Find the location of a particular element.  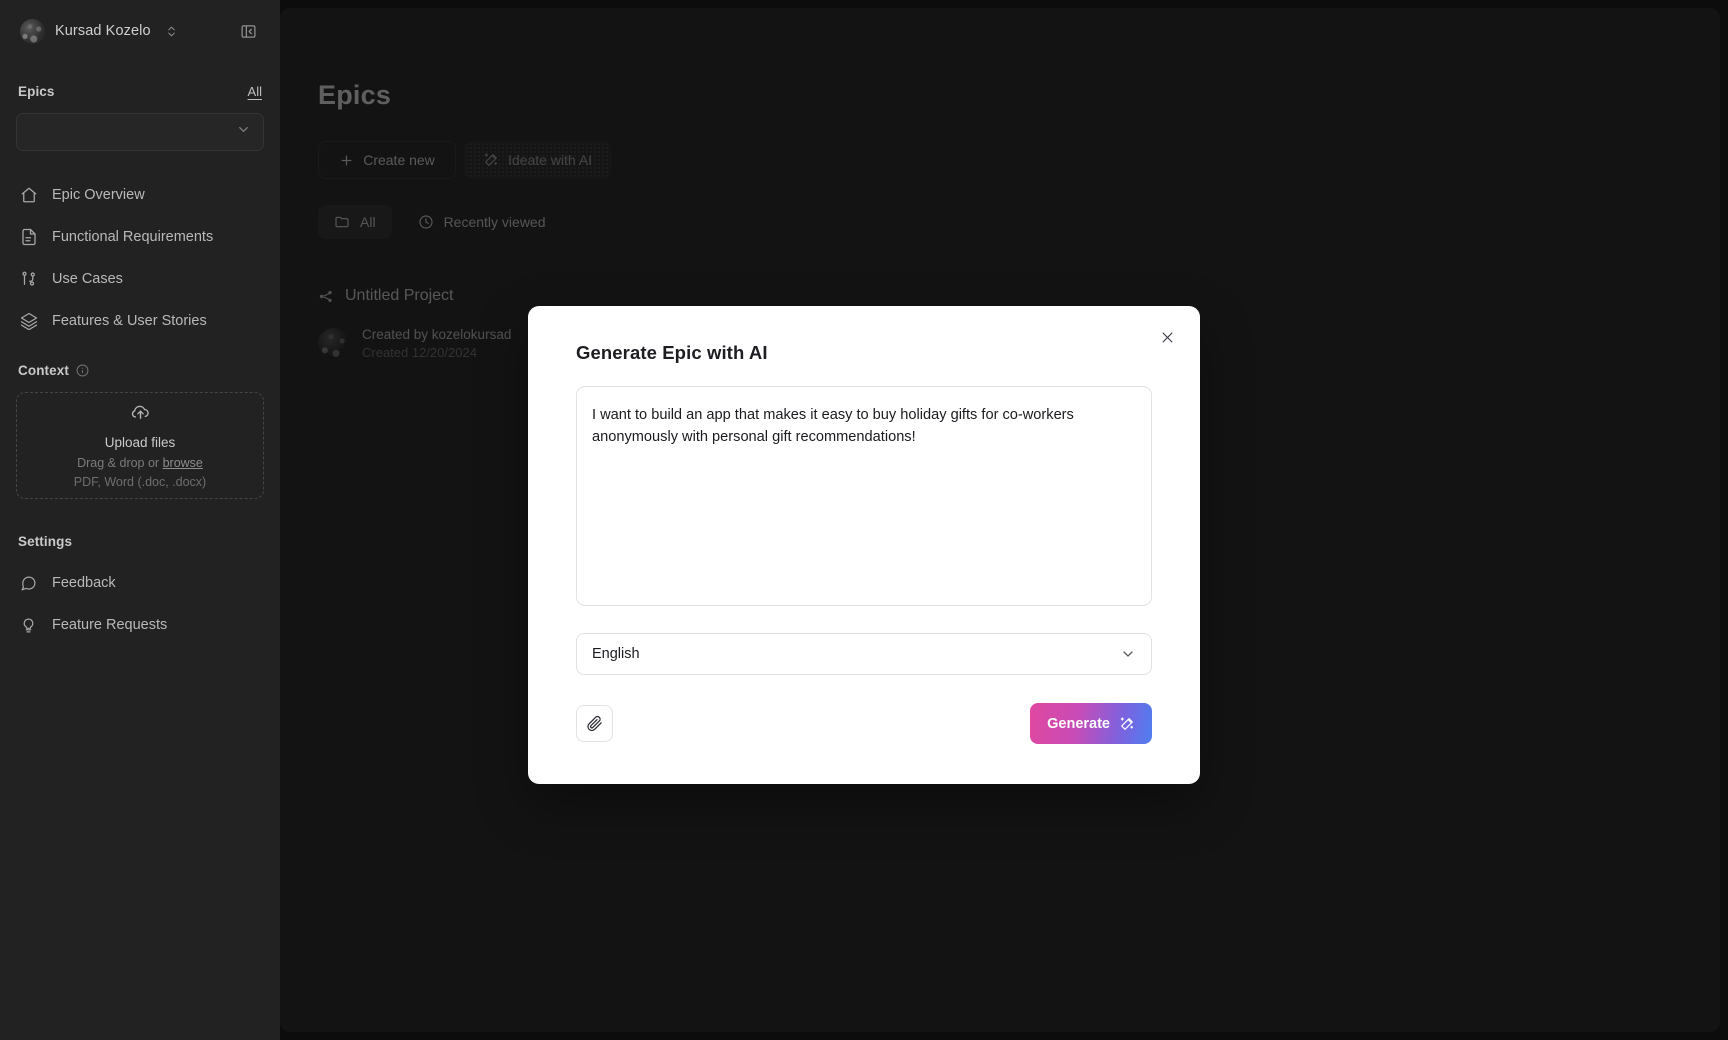

sidebar-item-epic-overview: Epic Overview is located at coordinates (140, 195).